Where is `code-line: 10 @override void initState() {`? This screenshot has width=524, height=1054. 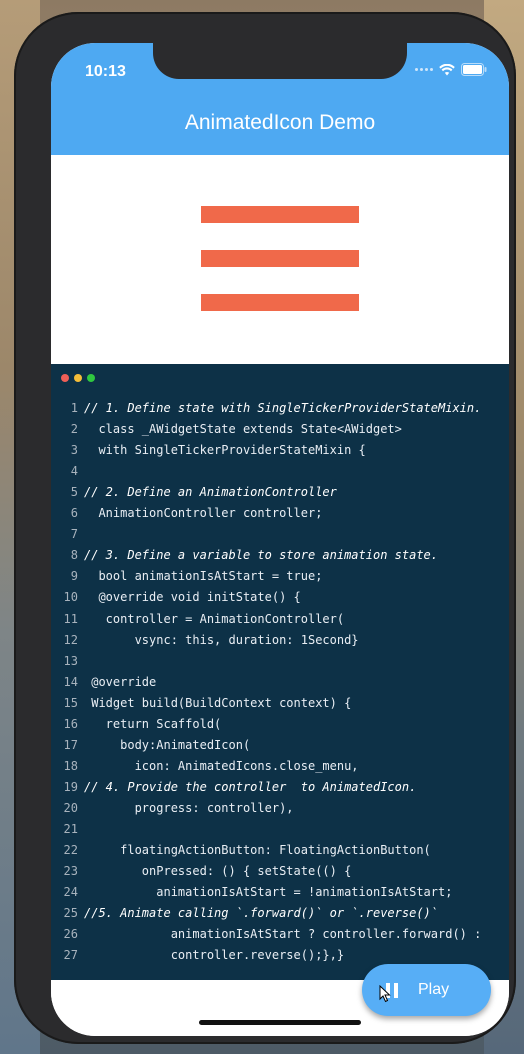 code-line: 10 @override void initState() { is located at coordinates (280, 597).